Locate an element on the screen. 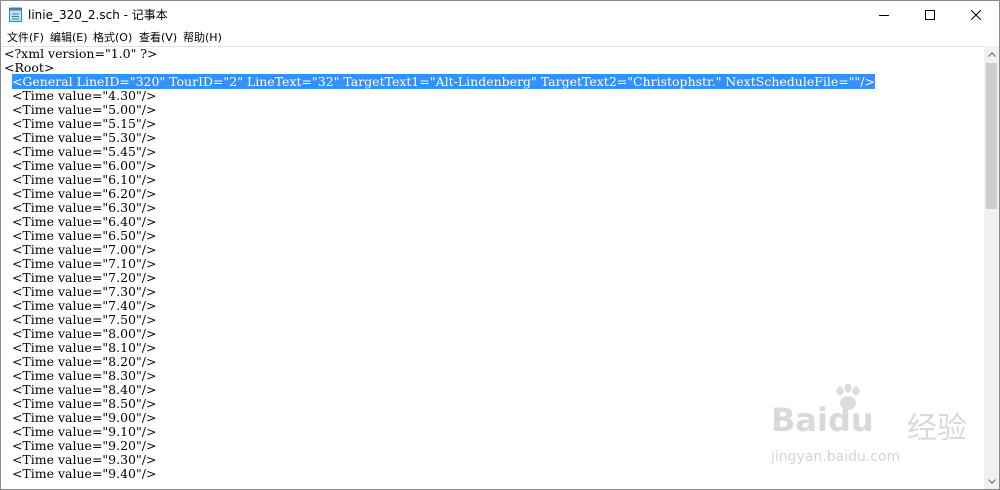 Image resolution: width=1000 pixels, height=490 pixels. title-bar: linie_320_2.sch - 记事本 is located at coordinates (500, 14).